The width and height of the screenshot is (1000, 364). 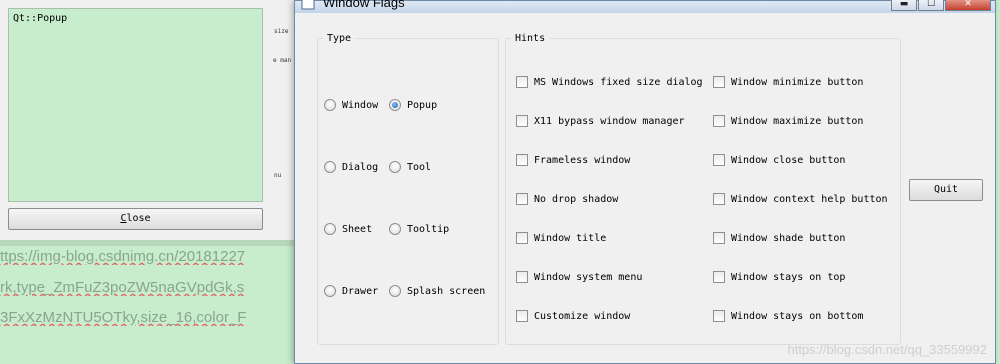 I want to click on checkbox-label: Customize window, so click(x=582, y=316).